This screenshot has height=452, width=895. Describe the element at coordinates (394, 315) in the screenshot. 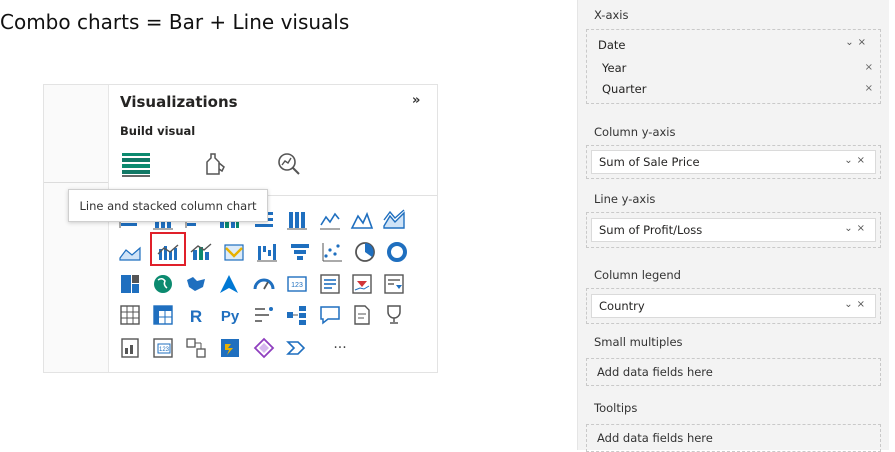

I see `goals-icon` at that location.